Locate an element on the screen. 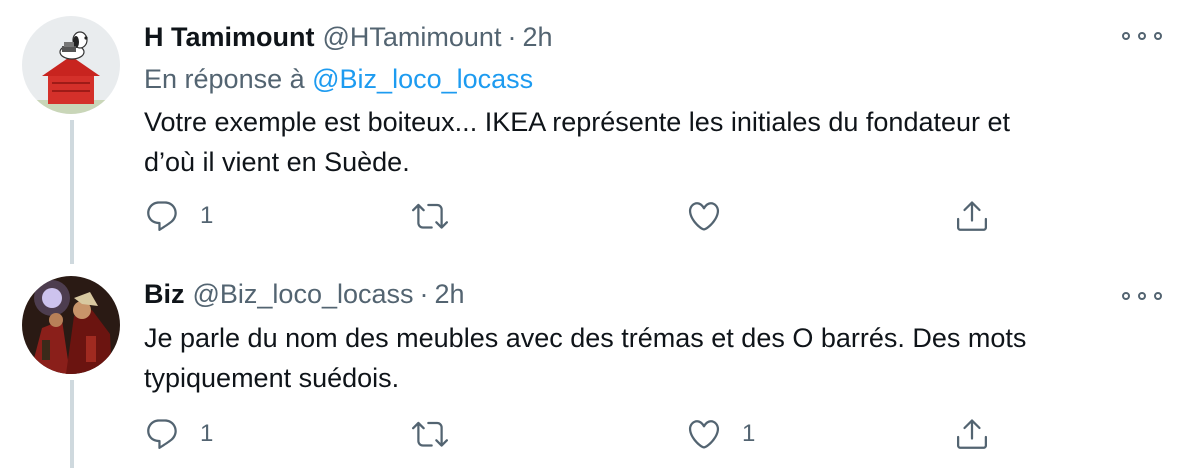 The image size is (1182, 468). tweet-header: Biz @Biz_loco_locass · 2h is located at coordinates (304, 294).